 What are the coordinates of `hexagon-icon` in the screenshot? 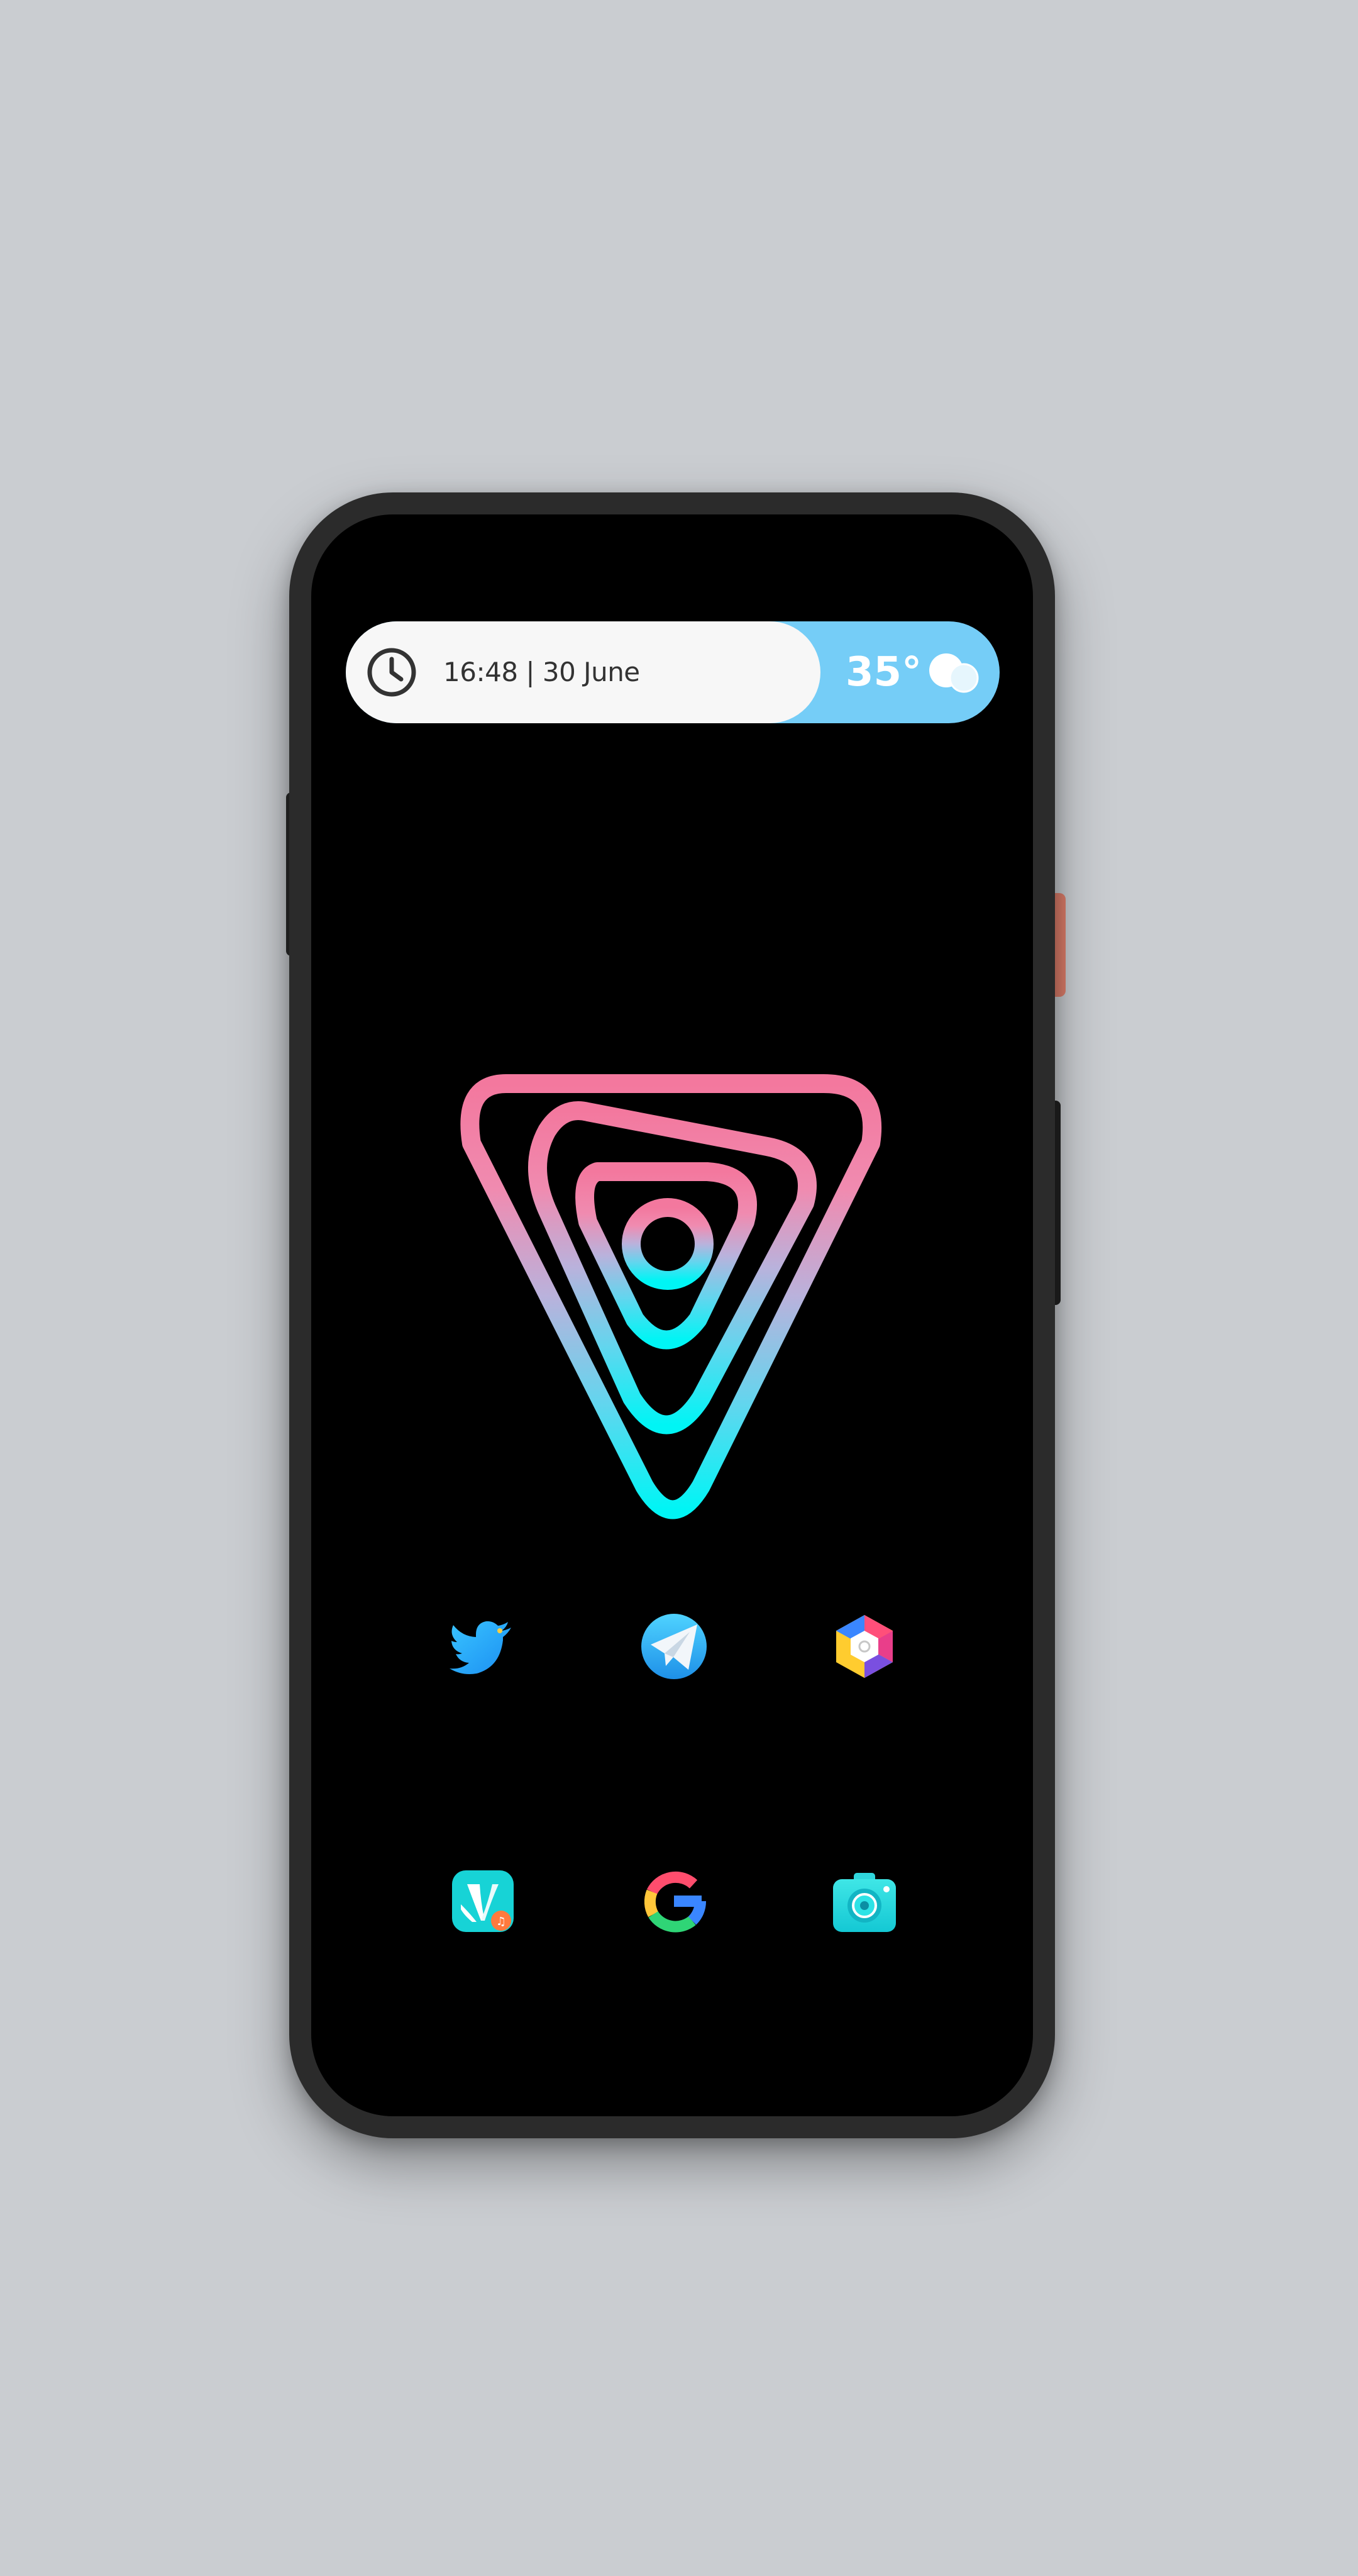 It's located at (864, 1646).